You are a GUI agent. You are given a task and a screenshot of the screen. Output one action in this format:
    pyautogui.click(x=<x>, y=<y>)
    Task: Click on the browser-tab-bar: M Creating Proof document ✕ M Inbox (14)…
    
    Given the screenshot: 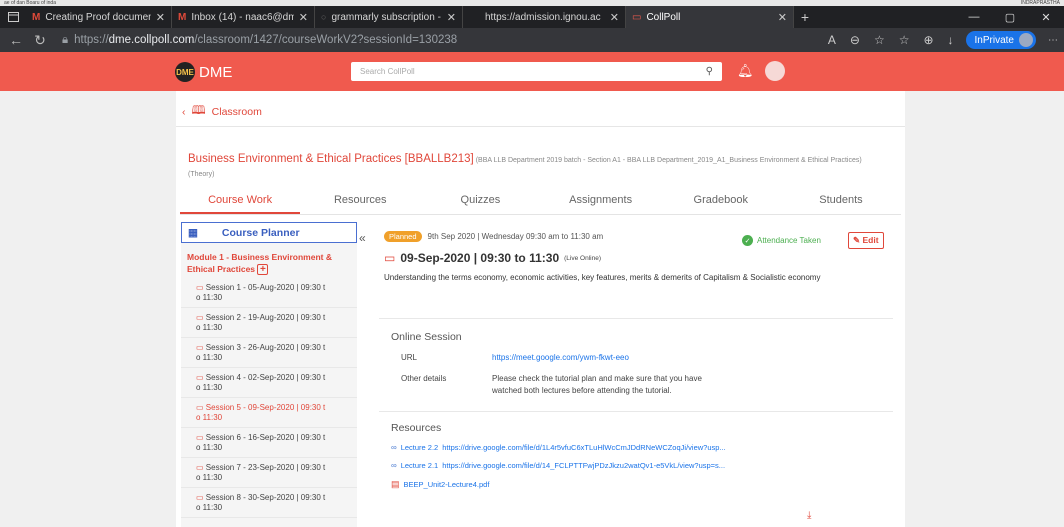 What is the action you would take?
    pyautogui.click(x=532, y=17)
    